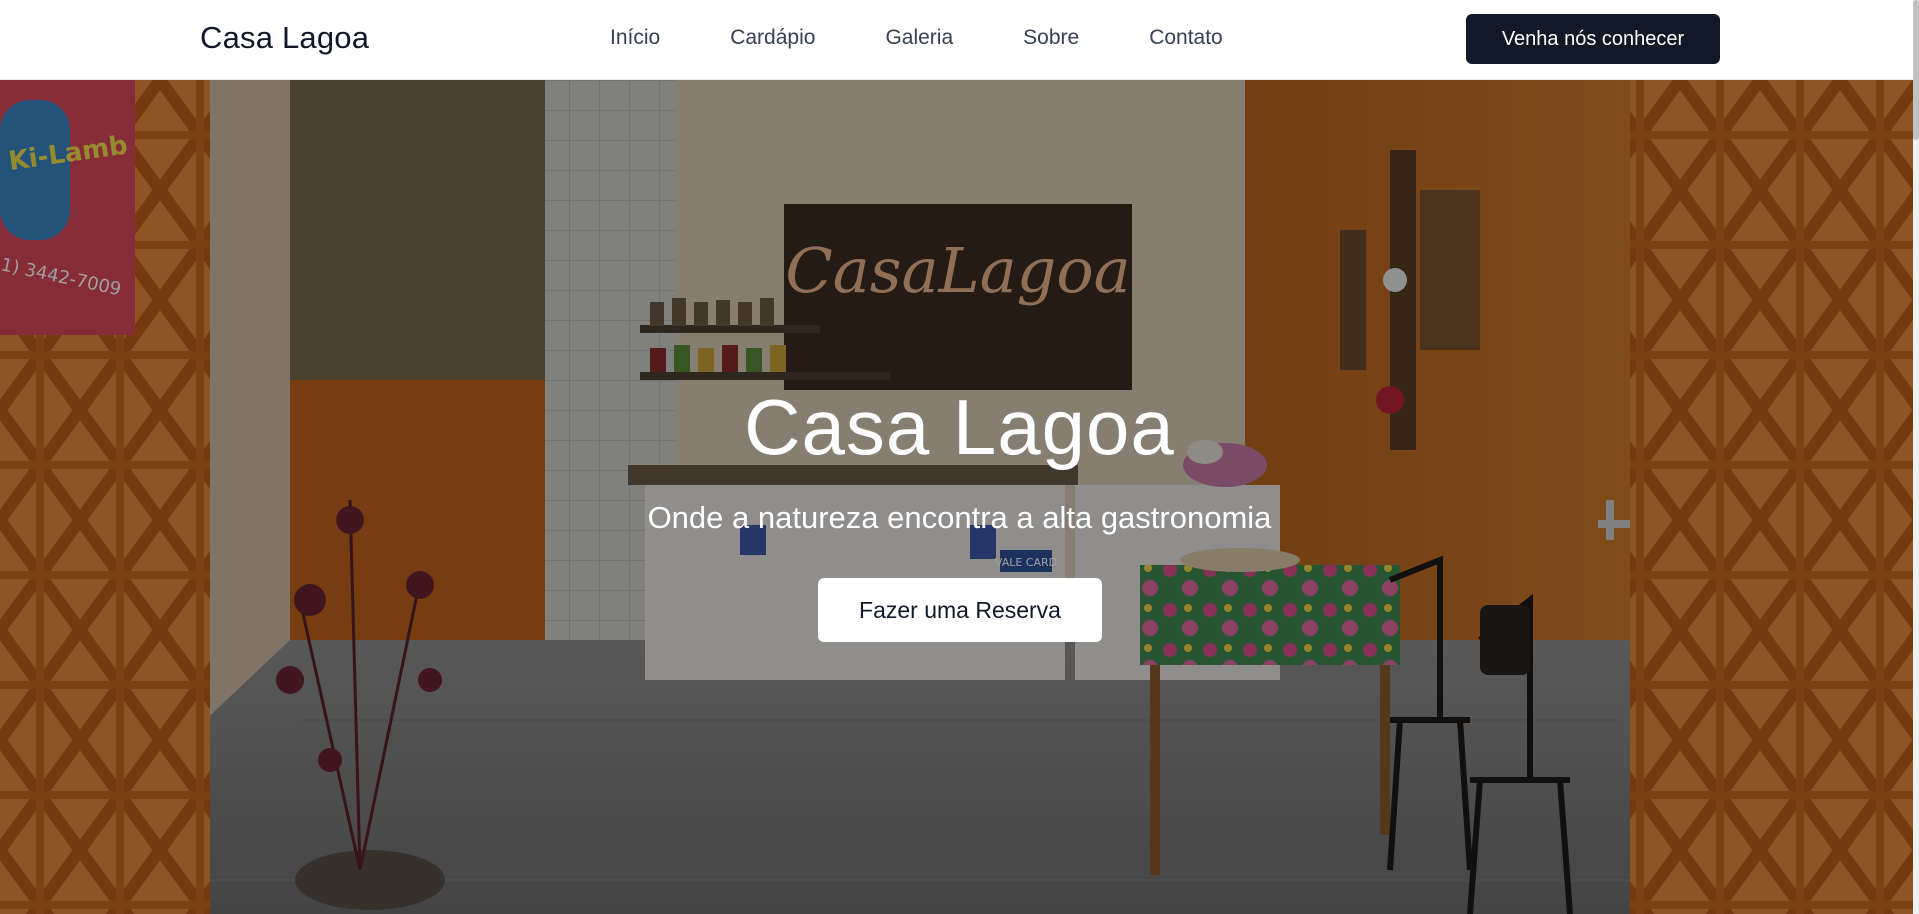  What do you see at coordinates (772, 38) in the screenshot?
I see `nav-cardapio: Cardápio` at bounding box center [772, 38].